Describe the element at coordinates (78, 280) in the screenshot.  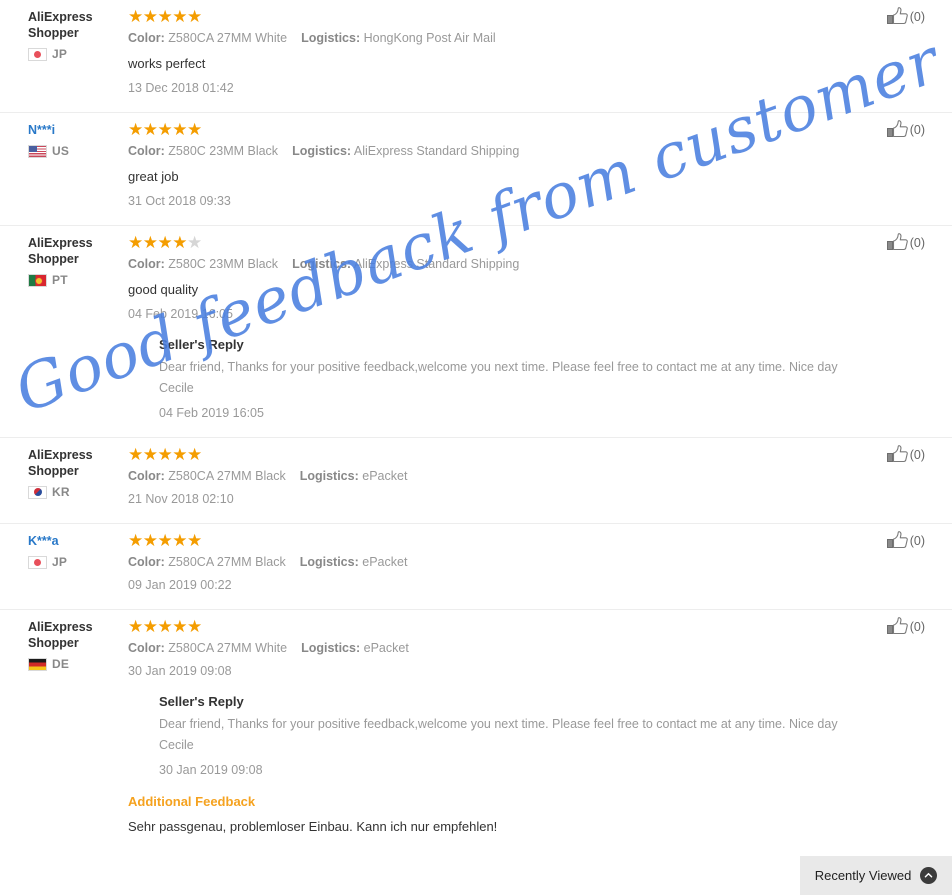
I see `reviewer-country: PT` at that location.